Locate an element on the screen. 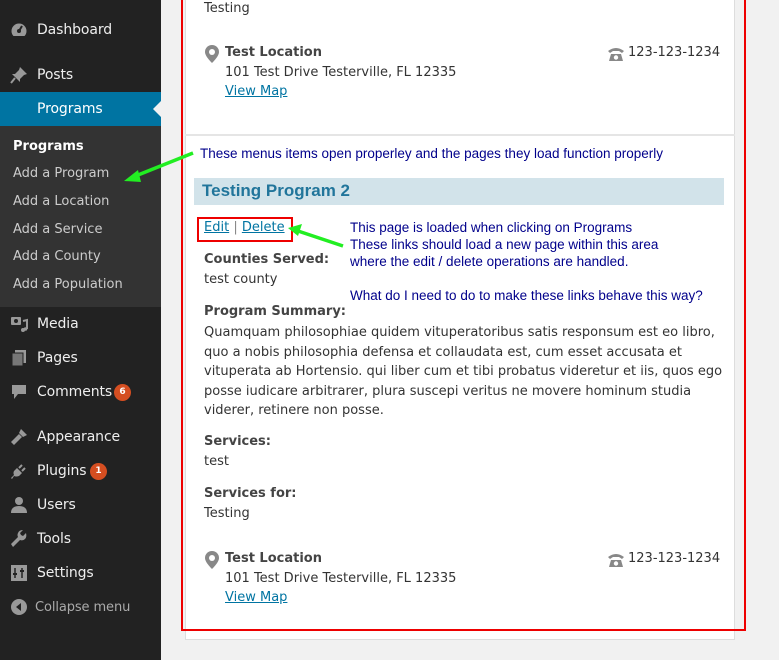 This screenshot has width=779, height=660. submenu-item-add-service: Add a Service is located at coordinates (57, 229).